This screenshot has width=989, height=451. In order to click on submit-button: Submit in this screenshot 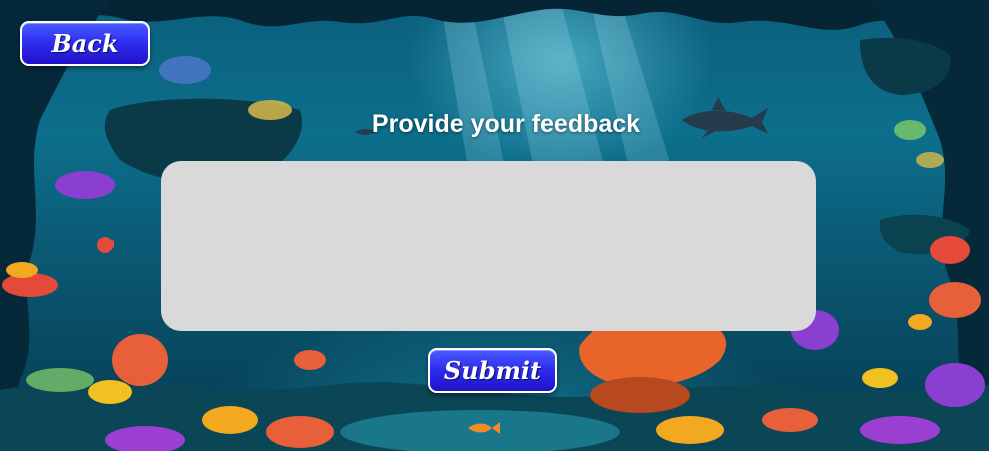, I will do `click(492, 370)`.